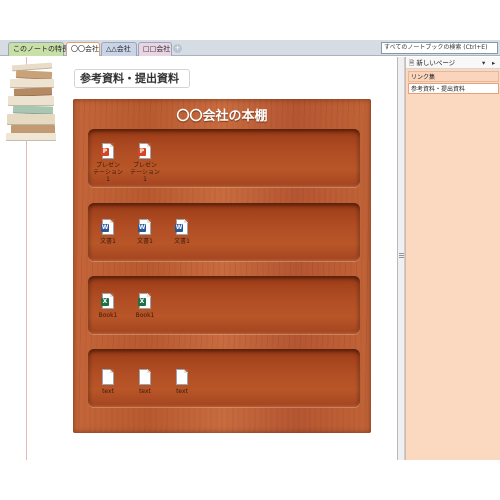 This screenshot has width=500, height=500. Describe the element at coordinates (177, 48) in the screenshot. I see `add-section-icon: +` at that location.